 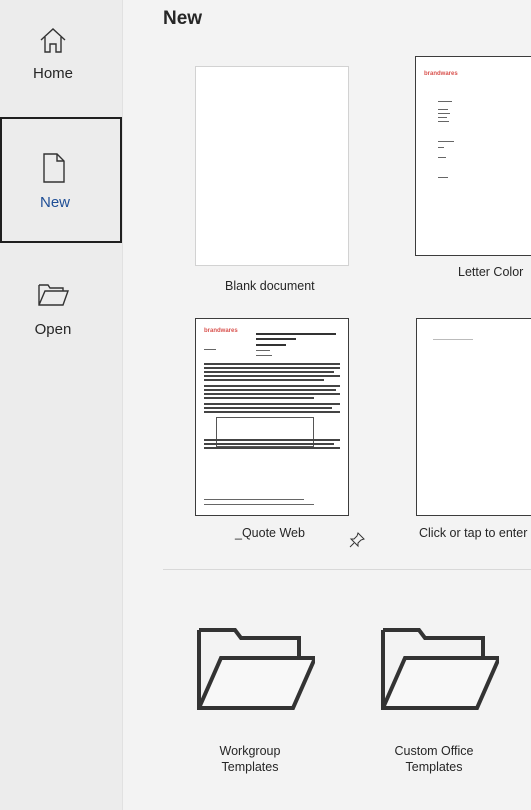 I want to click on open-folder-icon, so click(x=53, y=295).